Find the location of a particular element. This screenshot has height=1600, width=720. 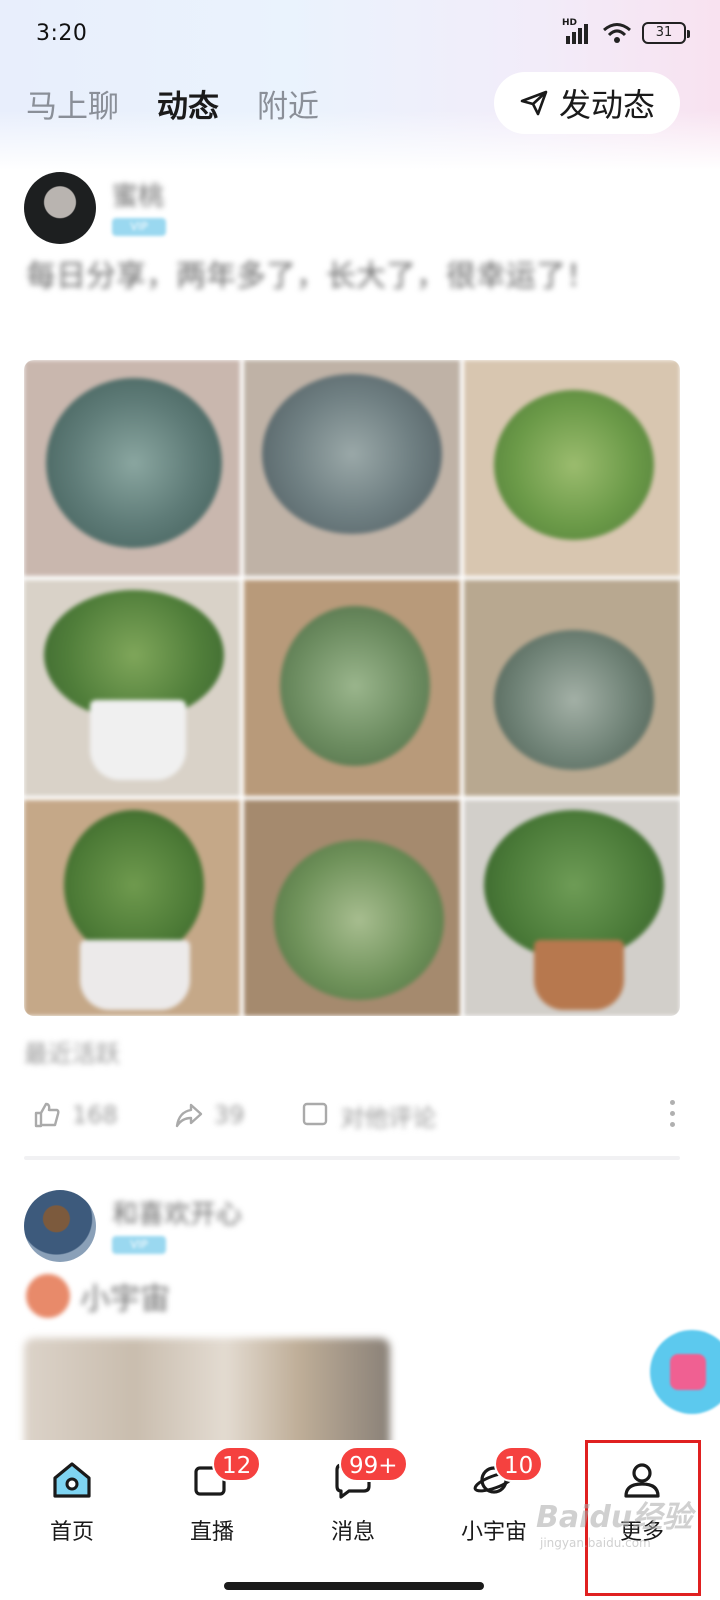

tab-nearby: 附近 is located at coordinates (288, 103).